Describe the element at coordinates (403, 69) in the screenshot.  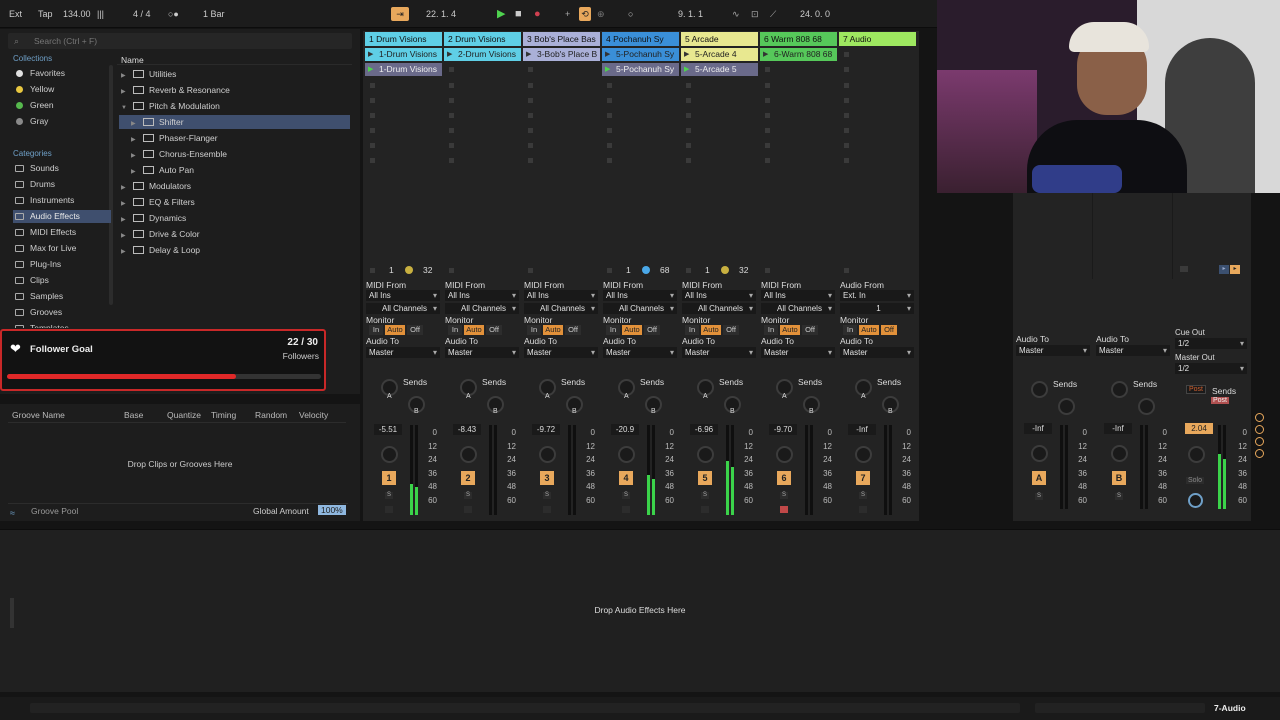
I see `clip-slot: ▶ 1-Drum Visions` at that location.